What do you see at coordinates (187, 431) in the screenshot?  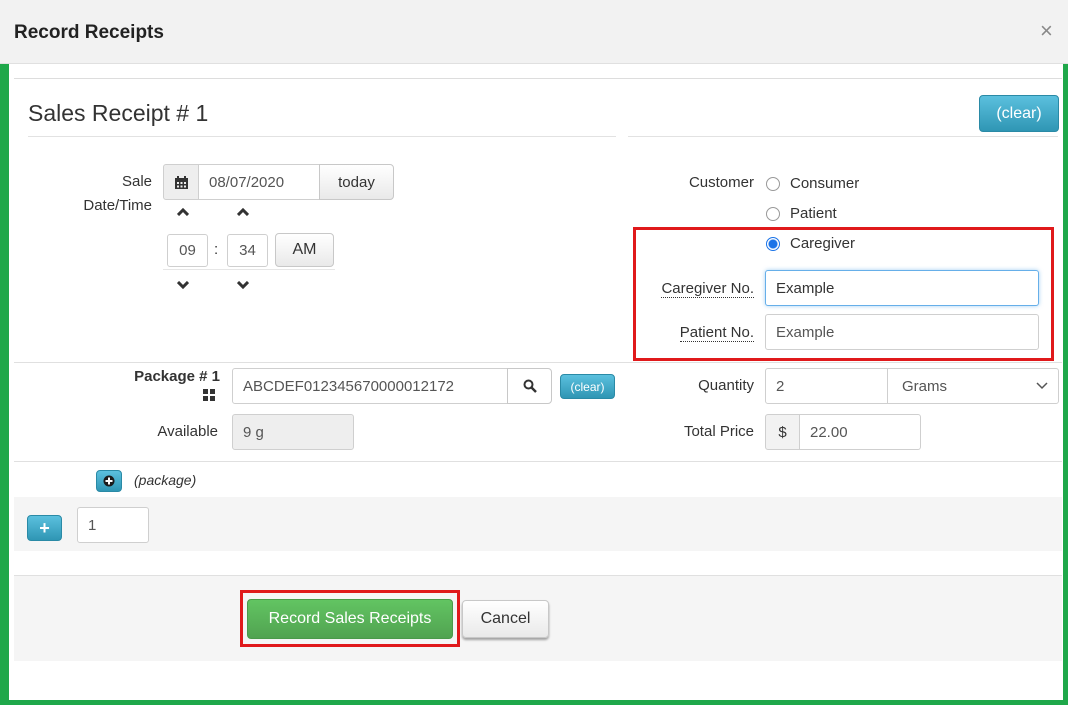 I see `available-label: Available` at bounding box center [187, 431].